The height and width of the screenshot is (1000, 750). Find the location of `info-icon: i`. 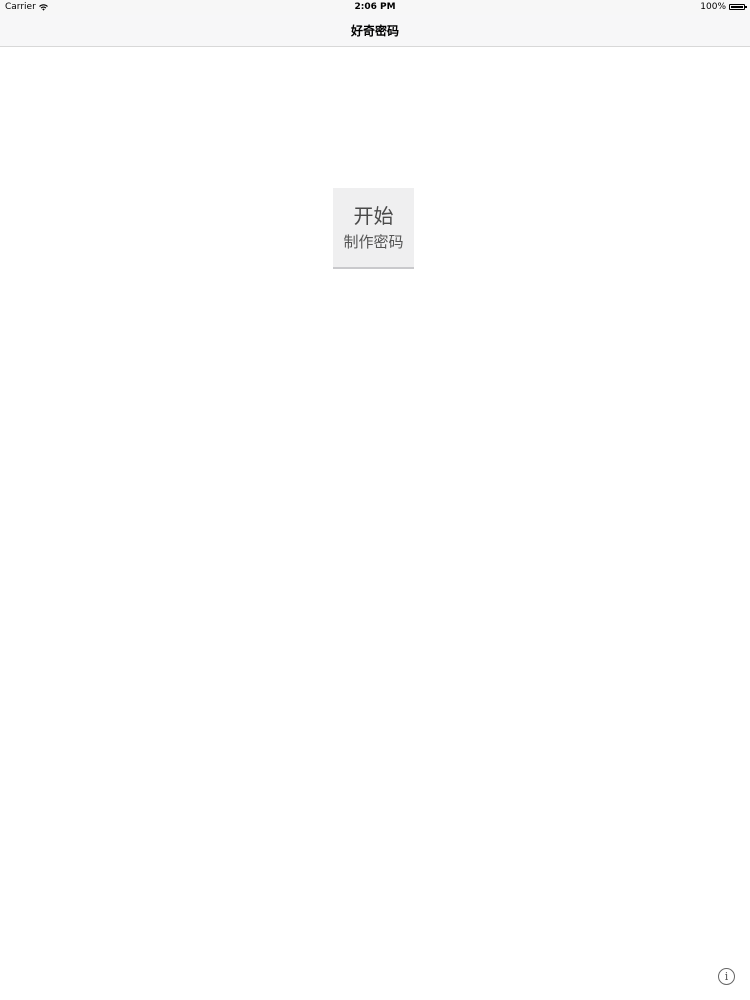

info-icon: i is located at coordinates (726, 976).